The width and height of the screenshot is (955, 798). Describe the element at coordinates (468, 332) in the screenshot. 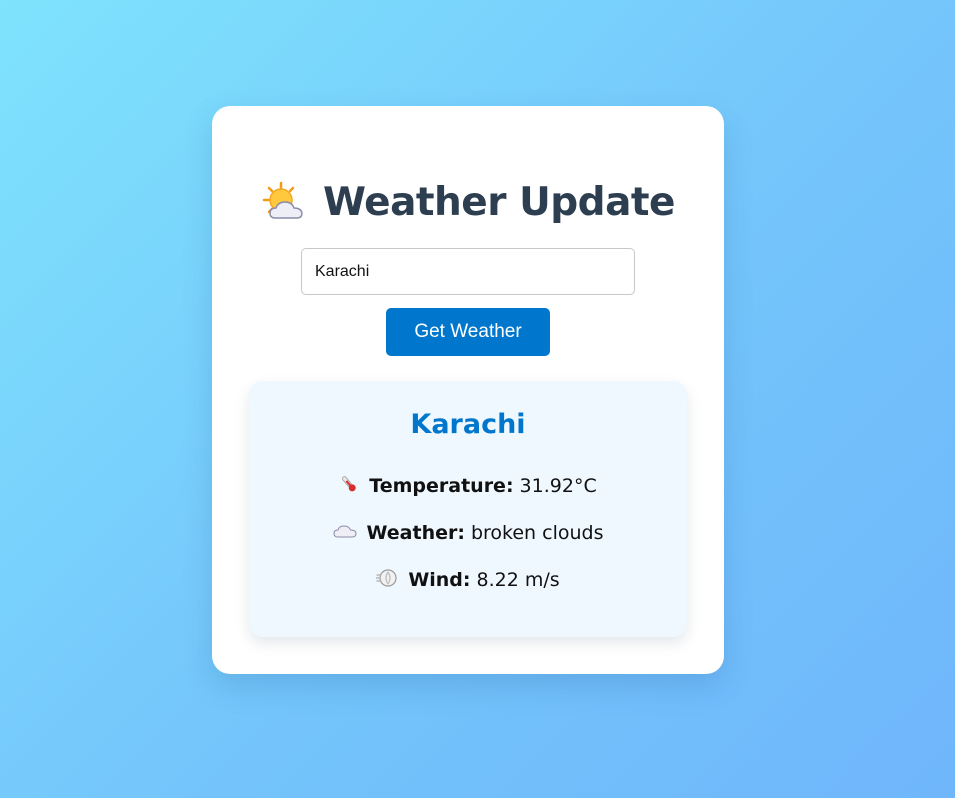

I see `get-weather-button: Get Weather` at that location.